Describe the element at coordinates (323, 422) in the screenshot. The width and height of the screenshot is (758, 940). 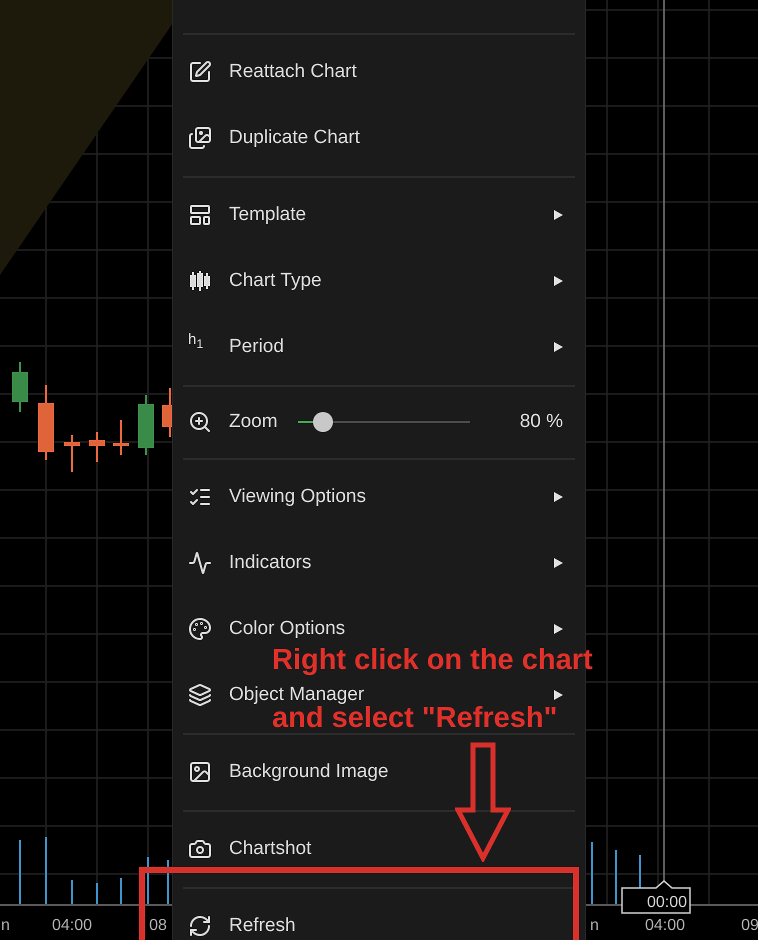
I see `slider-thumb` at that location.